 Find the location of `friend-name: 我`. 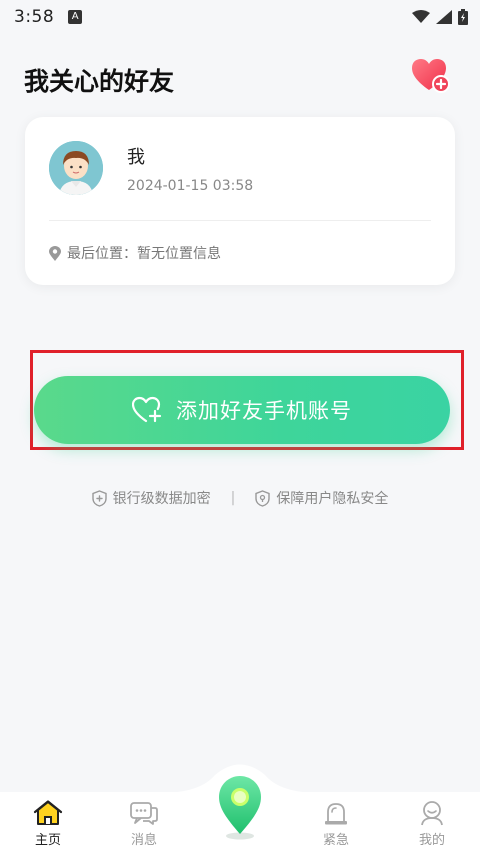

friend-name: 我 is located at coordinates (136, 157).